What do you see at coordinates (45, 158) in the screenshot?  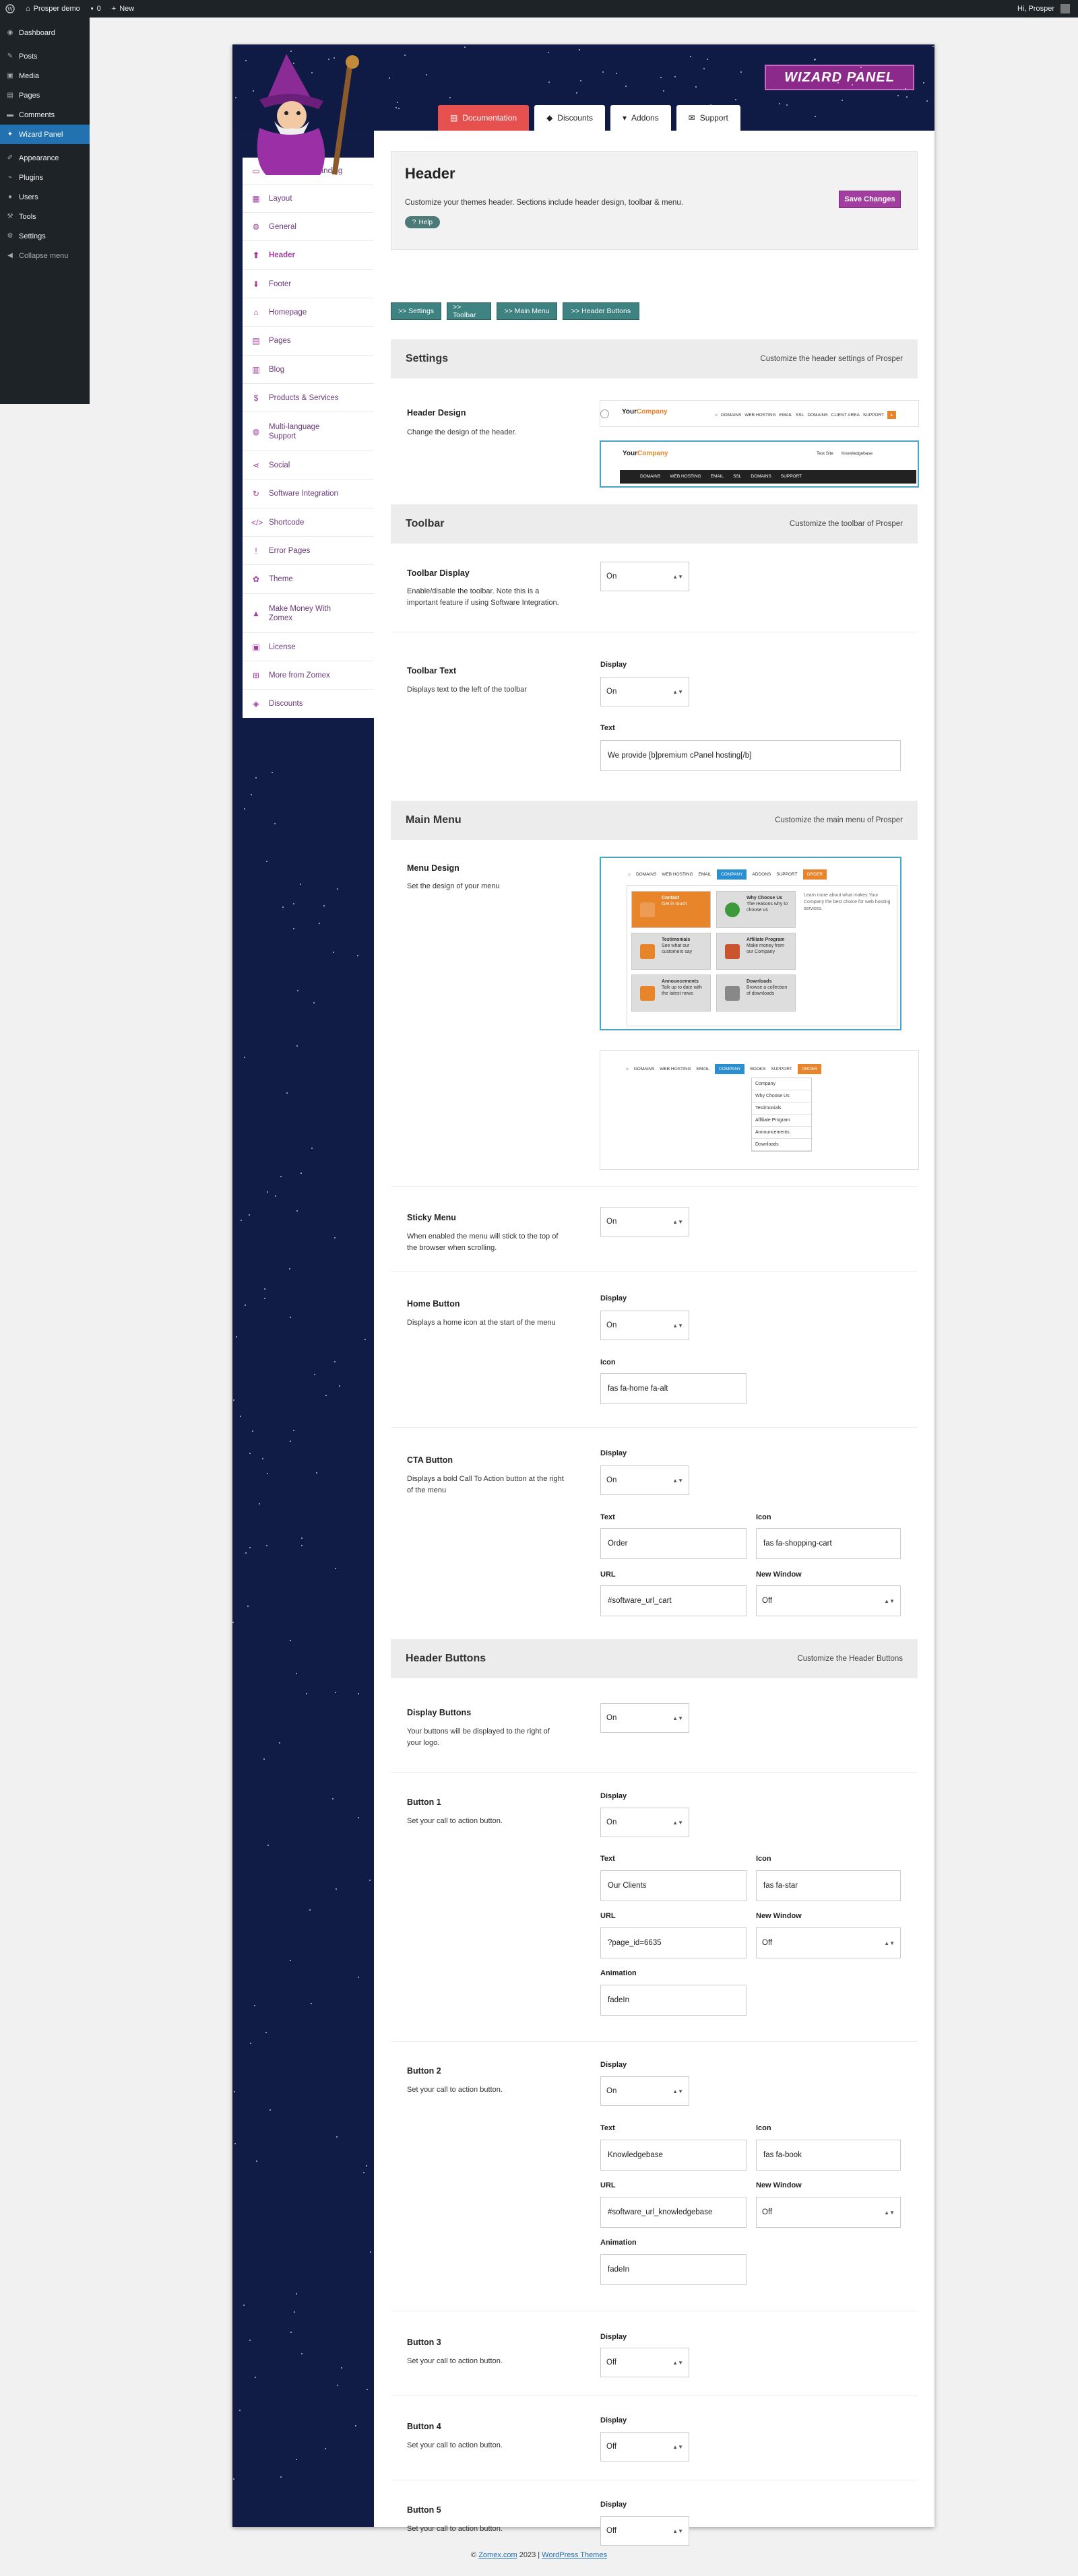 I see `menu-item-appearance: ✐ Appearance` at bounding box center [45, 158].